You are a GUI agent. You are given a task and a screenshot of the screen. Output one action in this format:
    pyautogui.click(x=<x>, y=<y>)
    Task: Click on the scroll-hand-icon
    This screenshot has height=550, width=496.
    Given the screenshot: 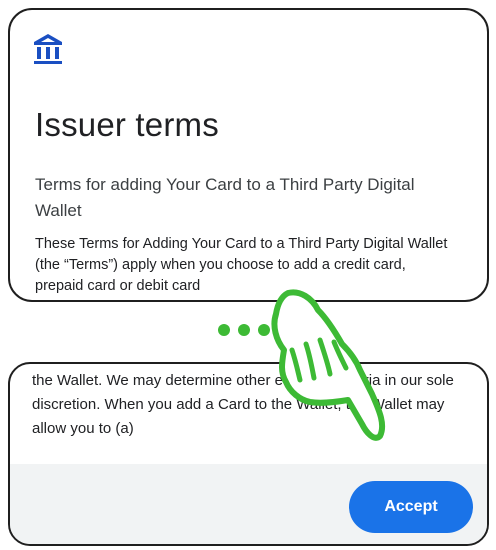 What is the action you would take?
    pyautogui.click(x=328, y=365)
    